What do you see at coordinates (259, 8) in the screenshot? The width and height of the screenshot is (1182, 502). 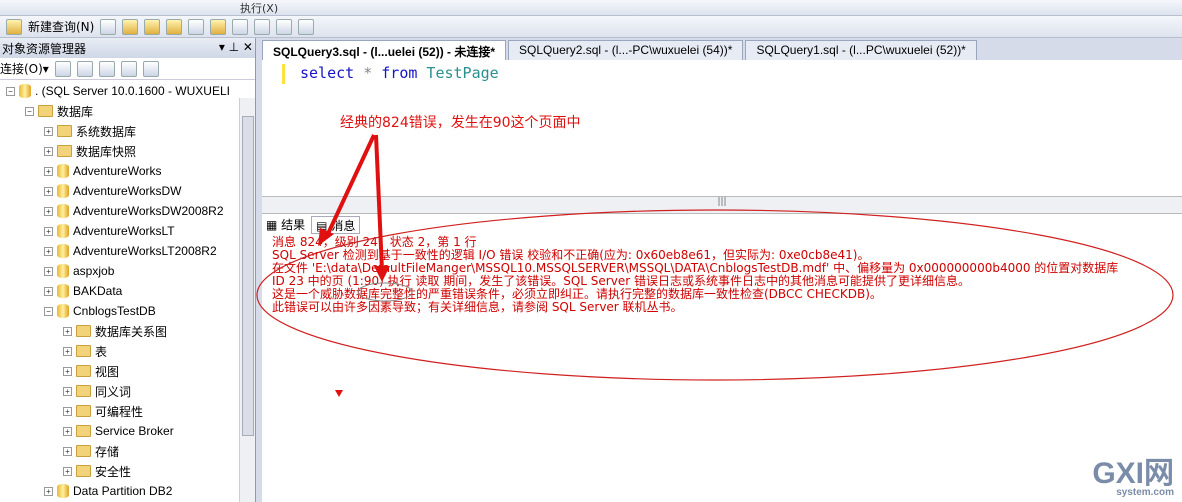 I see `execute-button: 执行(X)` at bounding box center [259, 8].